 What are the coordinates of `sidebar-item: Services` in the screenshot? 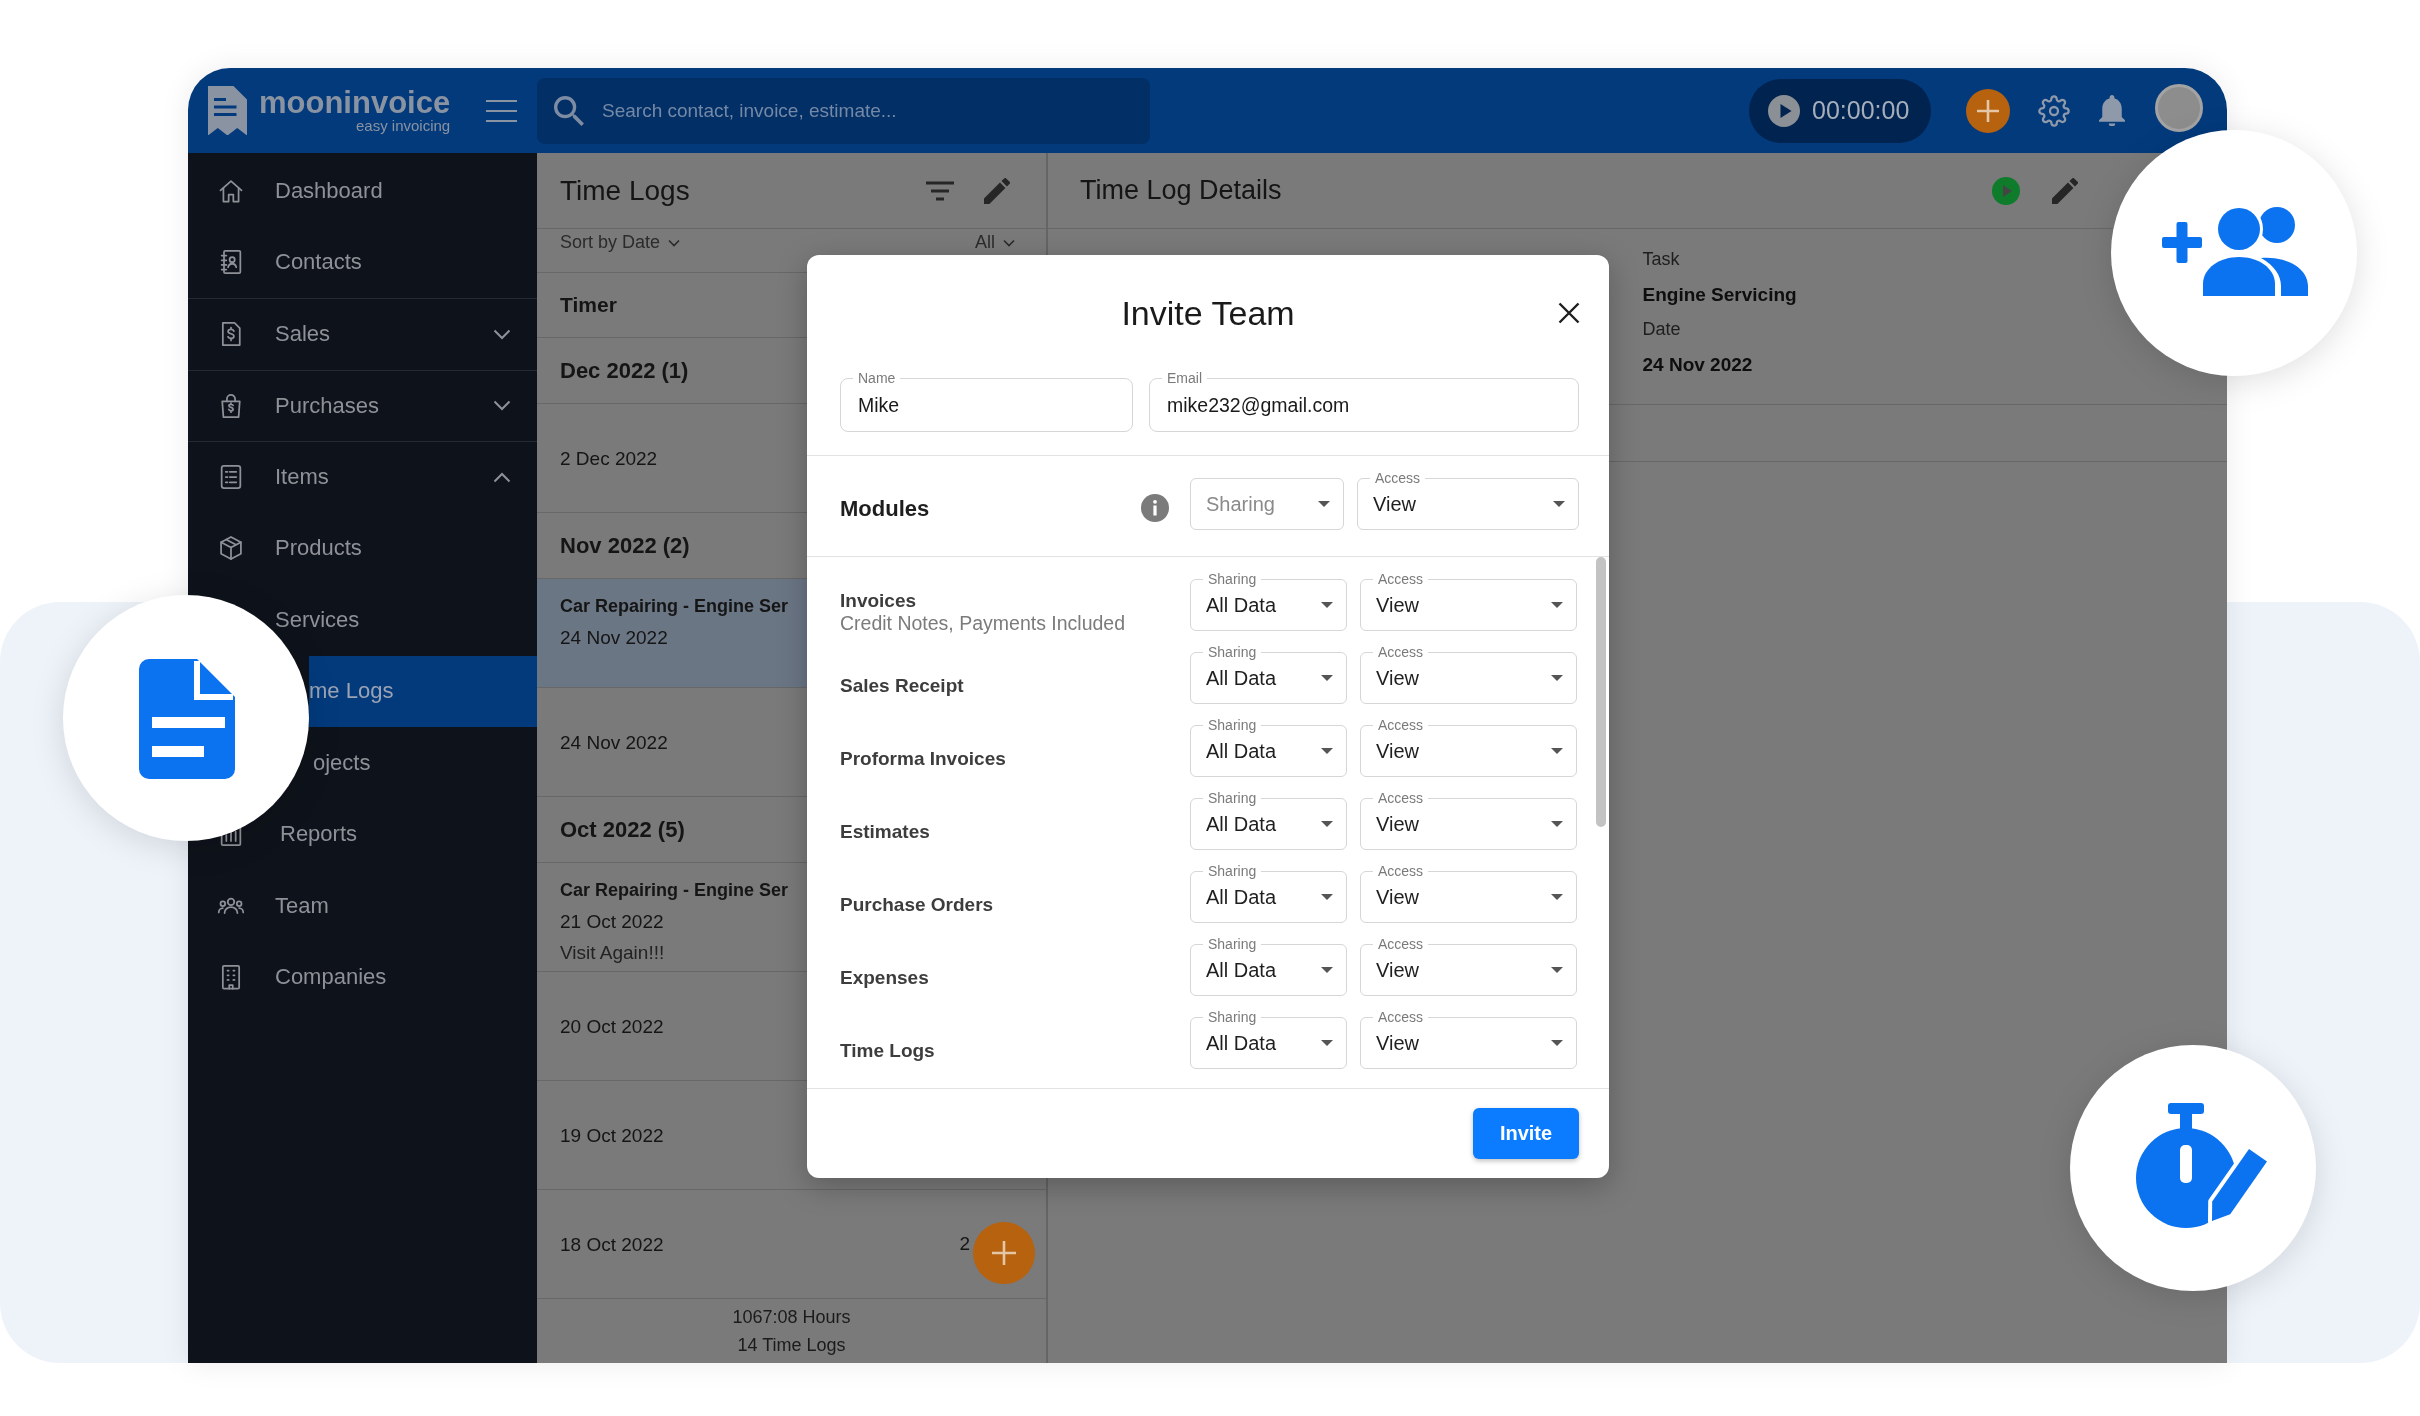 It's located at (404, 620).